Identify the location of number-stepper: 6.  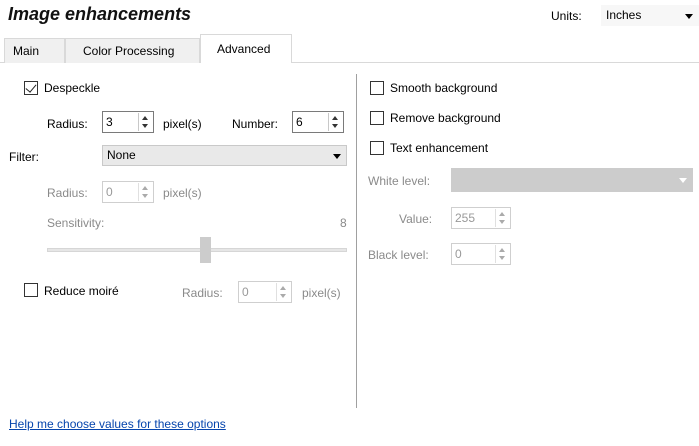
(318, 122).